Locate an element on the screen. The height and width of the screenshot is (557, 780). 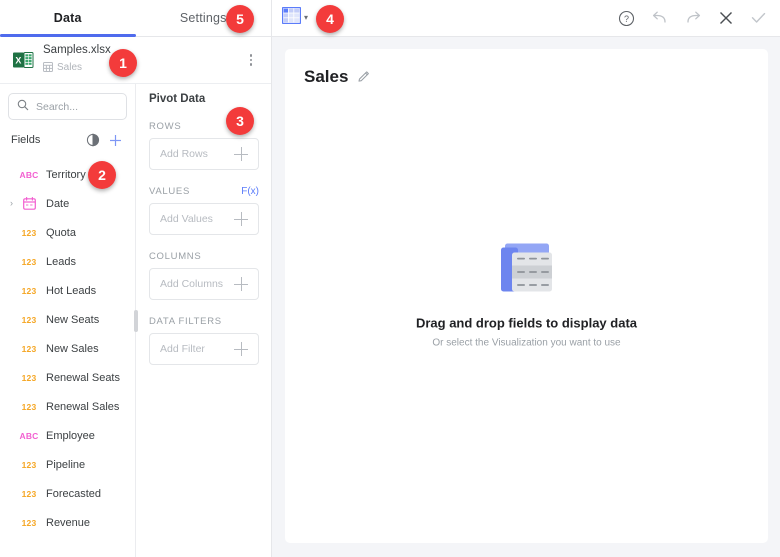
annotation-badge-1: 1 is located at coordinates (123, 63).